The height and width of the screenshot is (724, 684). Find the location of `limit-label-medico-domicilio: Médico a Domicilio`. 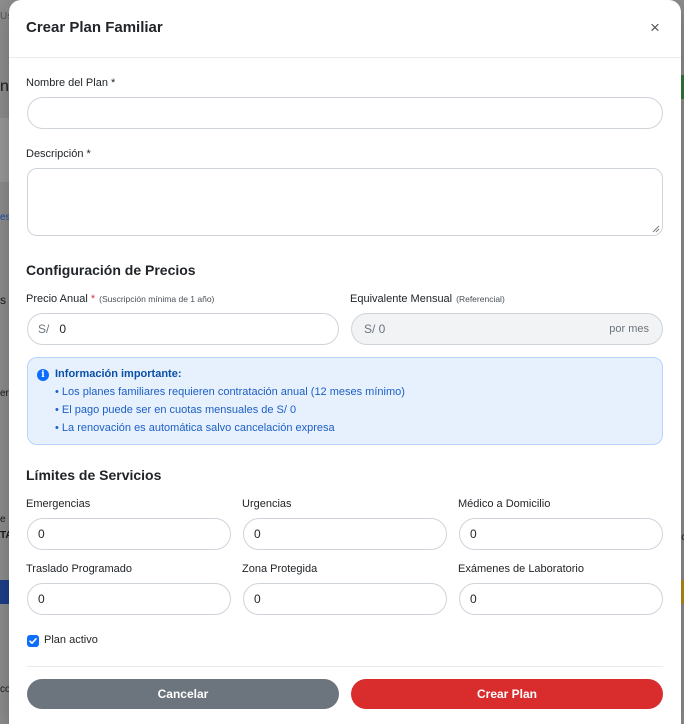

limit-label-medico-domicilio: Médico a Domicilio is located at coordinates (504, 504).